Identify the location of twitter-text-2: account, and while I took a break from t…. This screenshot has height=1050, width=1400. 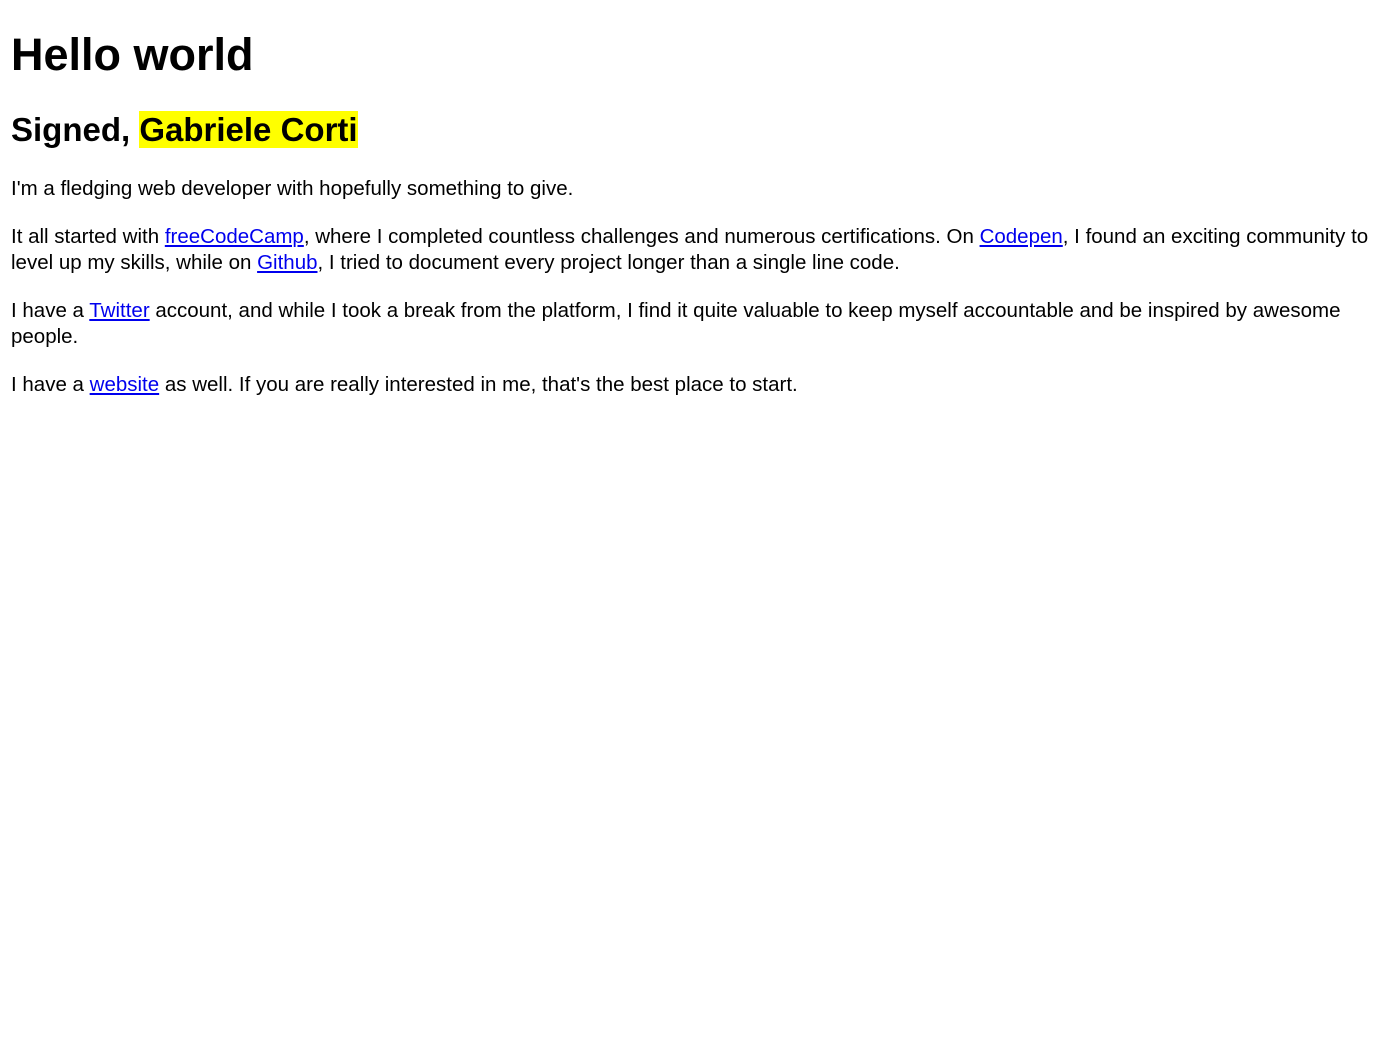
(676, 323).